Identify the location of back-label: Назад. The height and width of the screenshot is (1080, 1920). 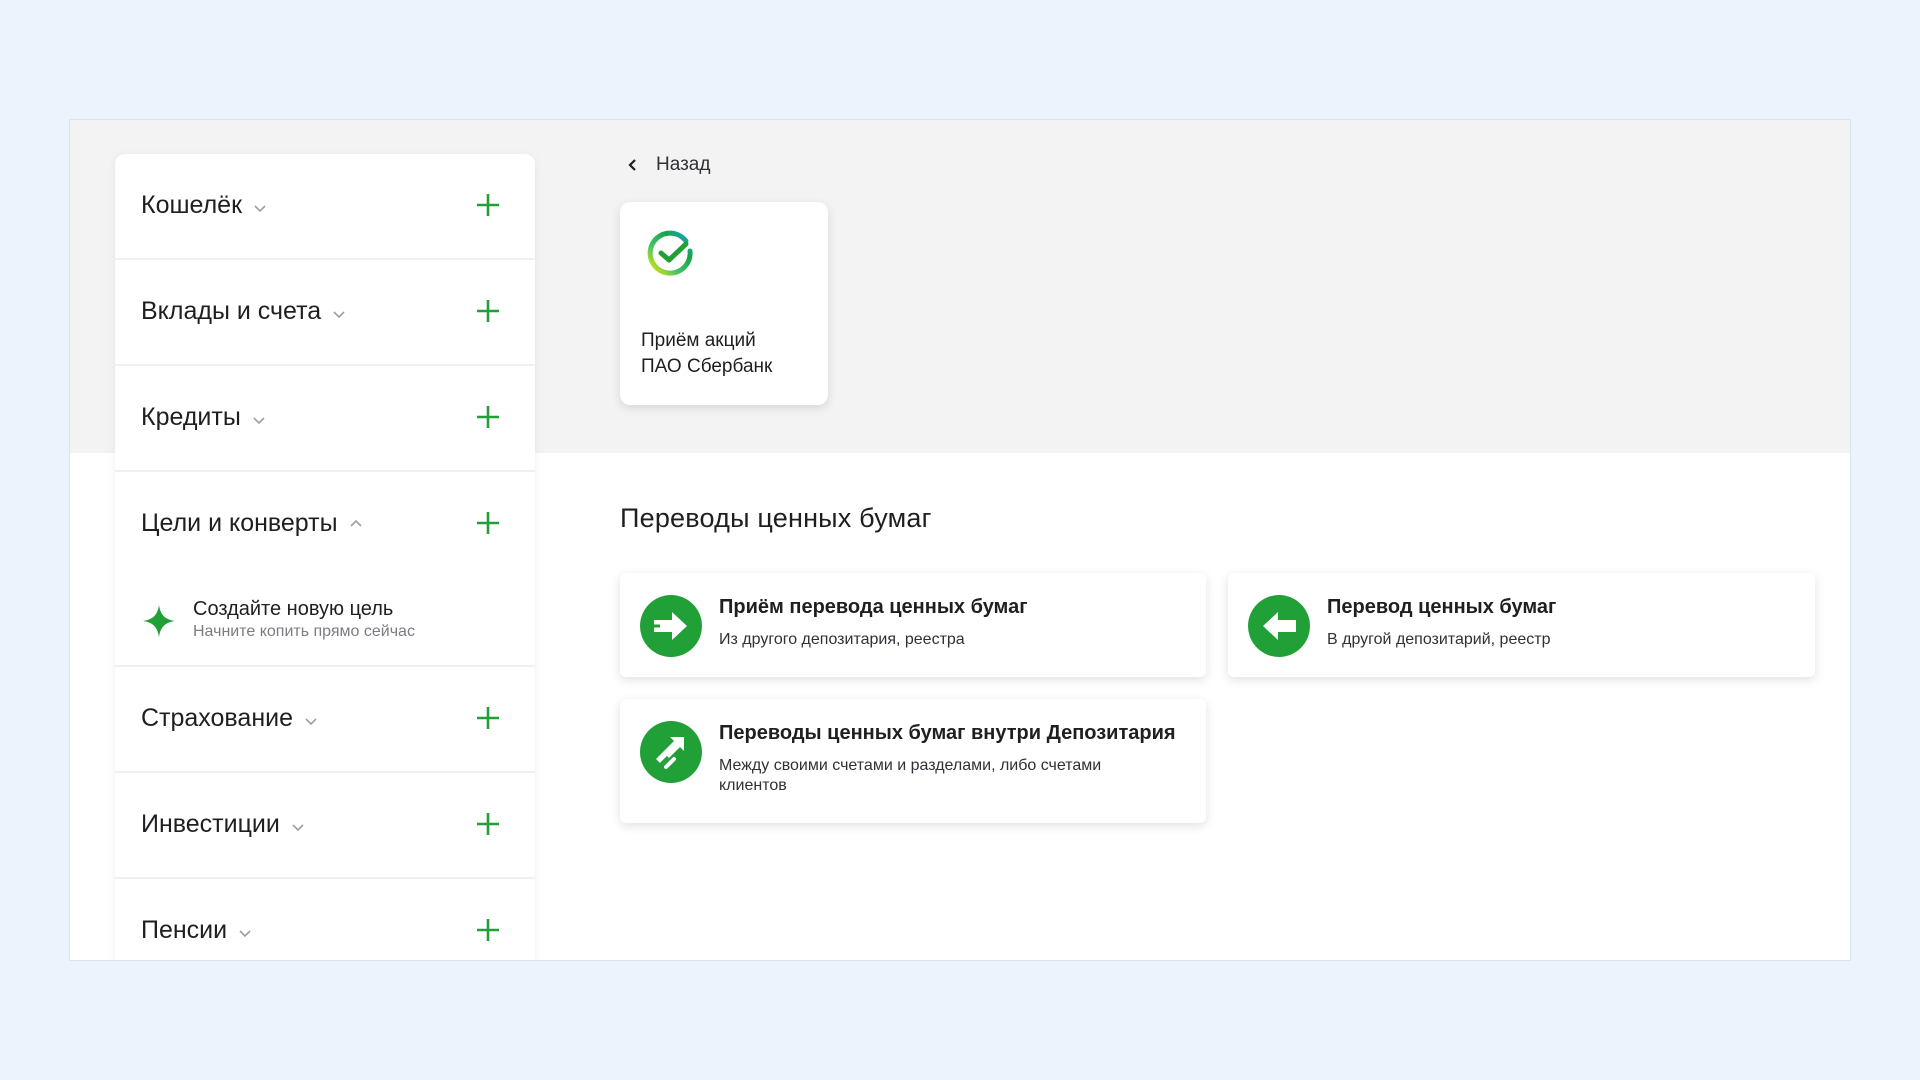
(683, 164).